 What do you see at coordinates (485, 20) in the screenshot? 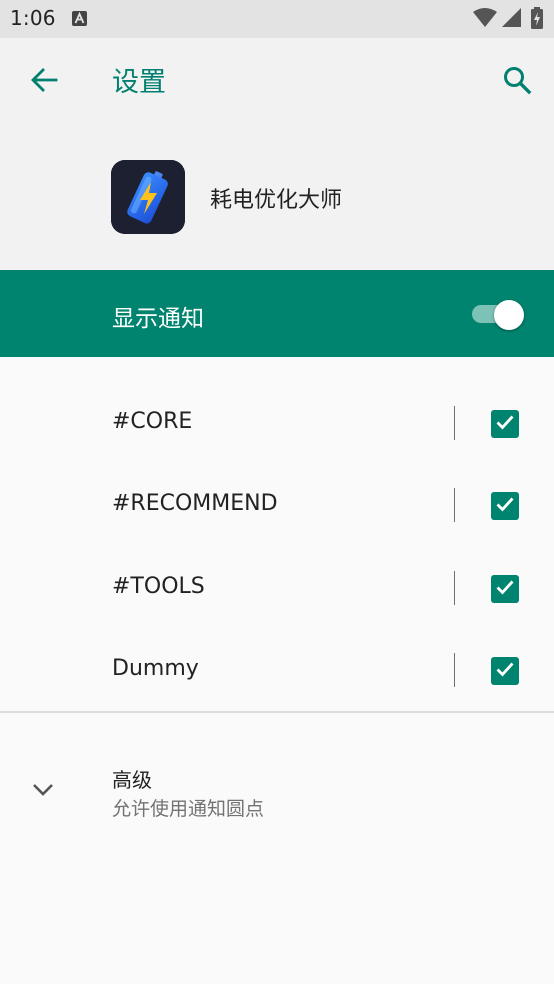
I see `wifi-icon` at bounding box center [485, 20].